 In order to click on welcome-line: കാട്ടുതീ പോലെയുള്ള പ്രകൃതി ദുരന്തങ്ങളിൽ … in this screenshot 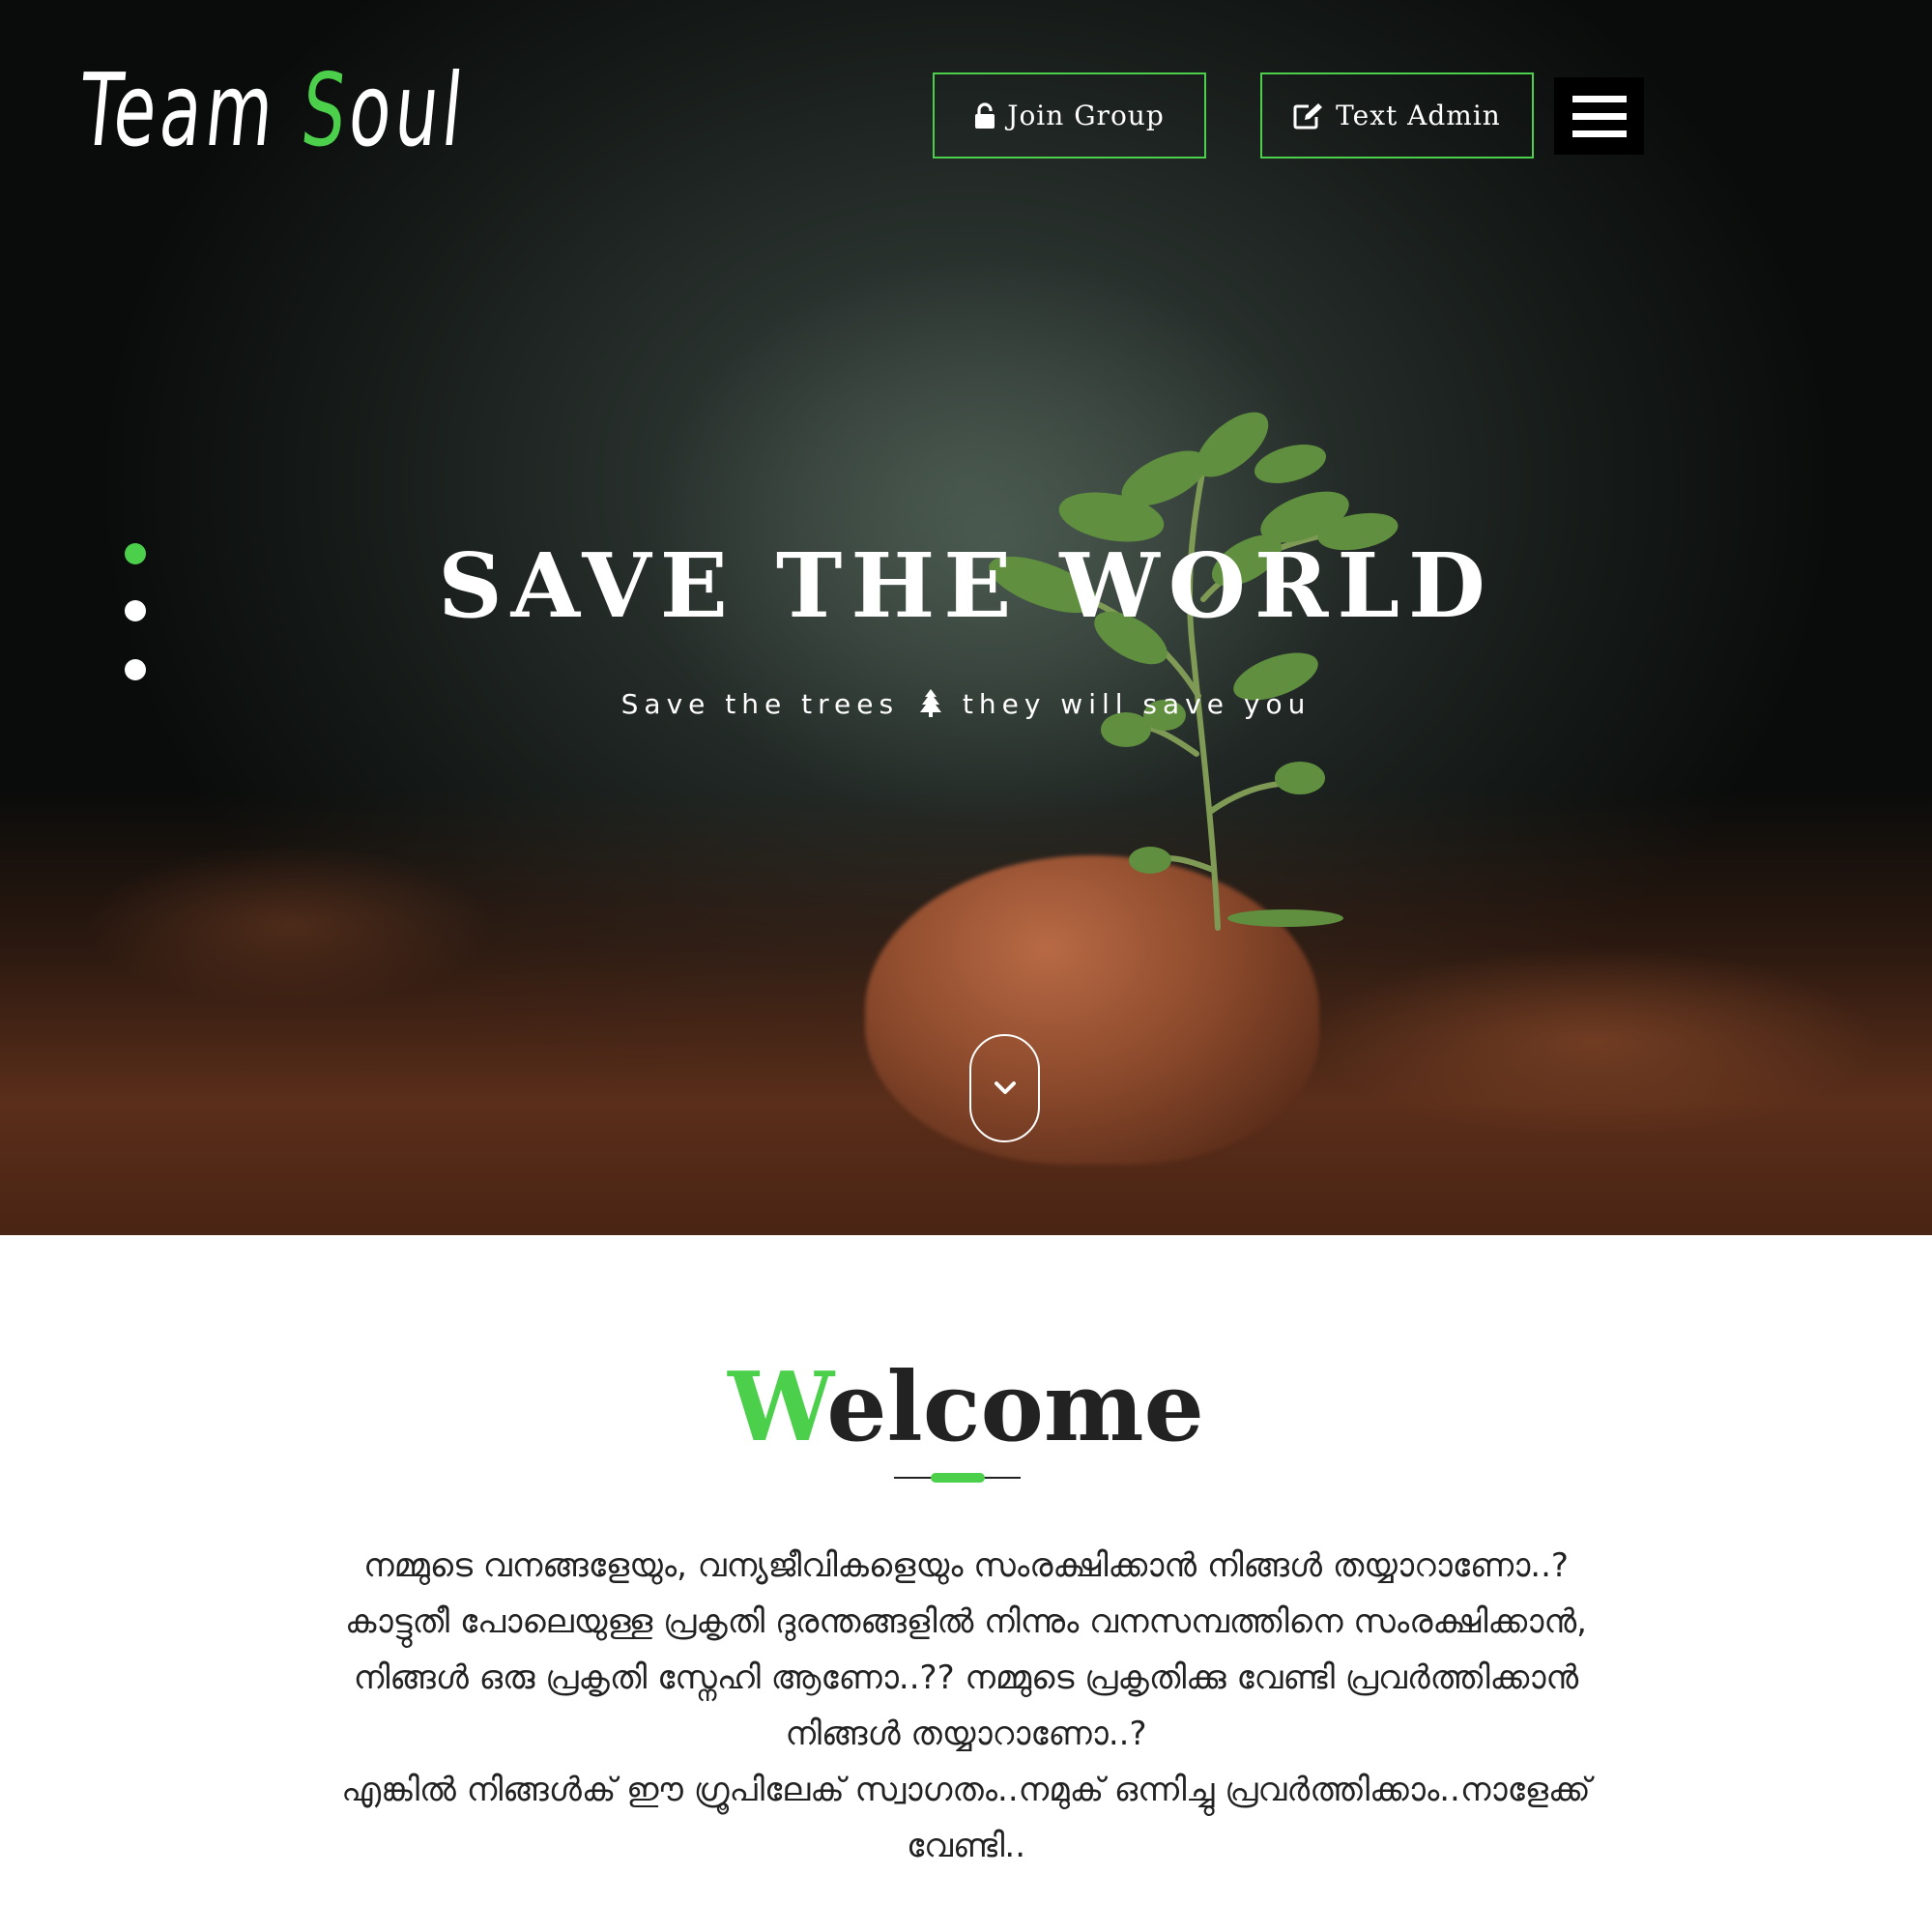, I will do `click(966, 1621)`.